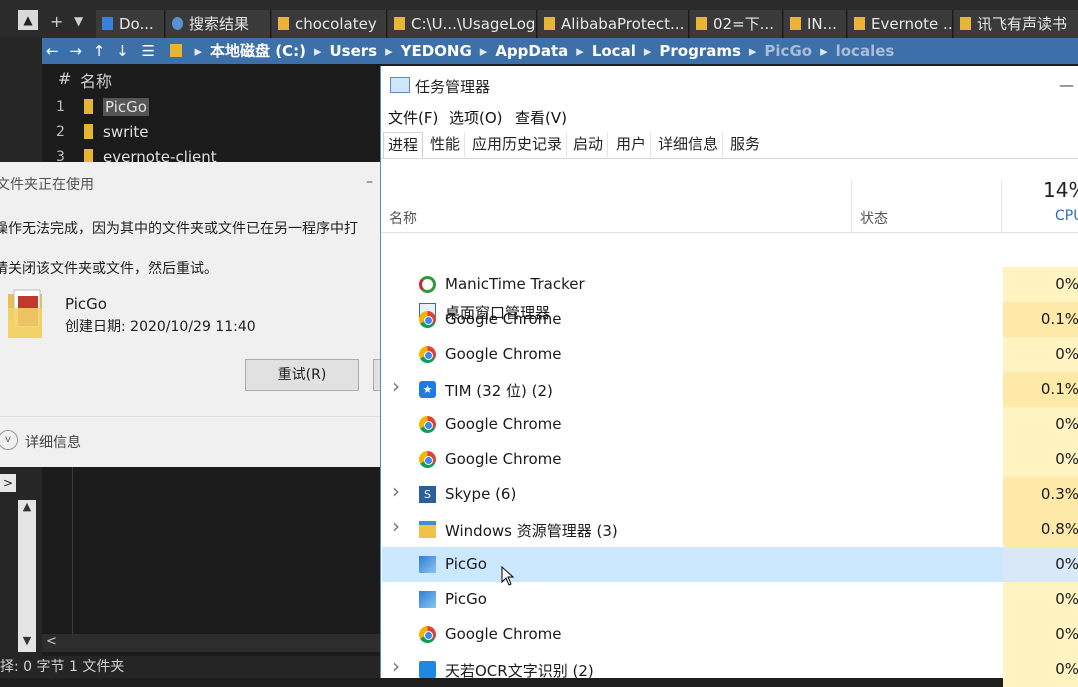 The width and height of the screenshot is (1078, 687). What do you see at coordinates (427, 319) in the screenshot?
I see `chrome-icon` at bounding box center [427, 319].